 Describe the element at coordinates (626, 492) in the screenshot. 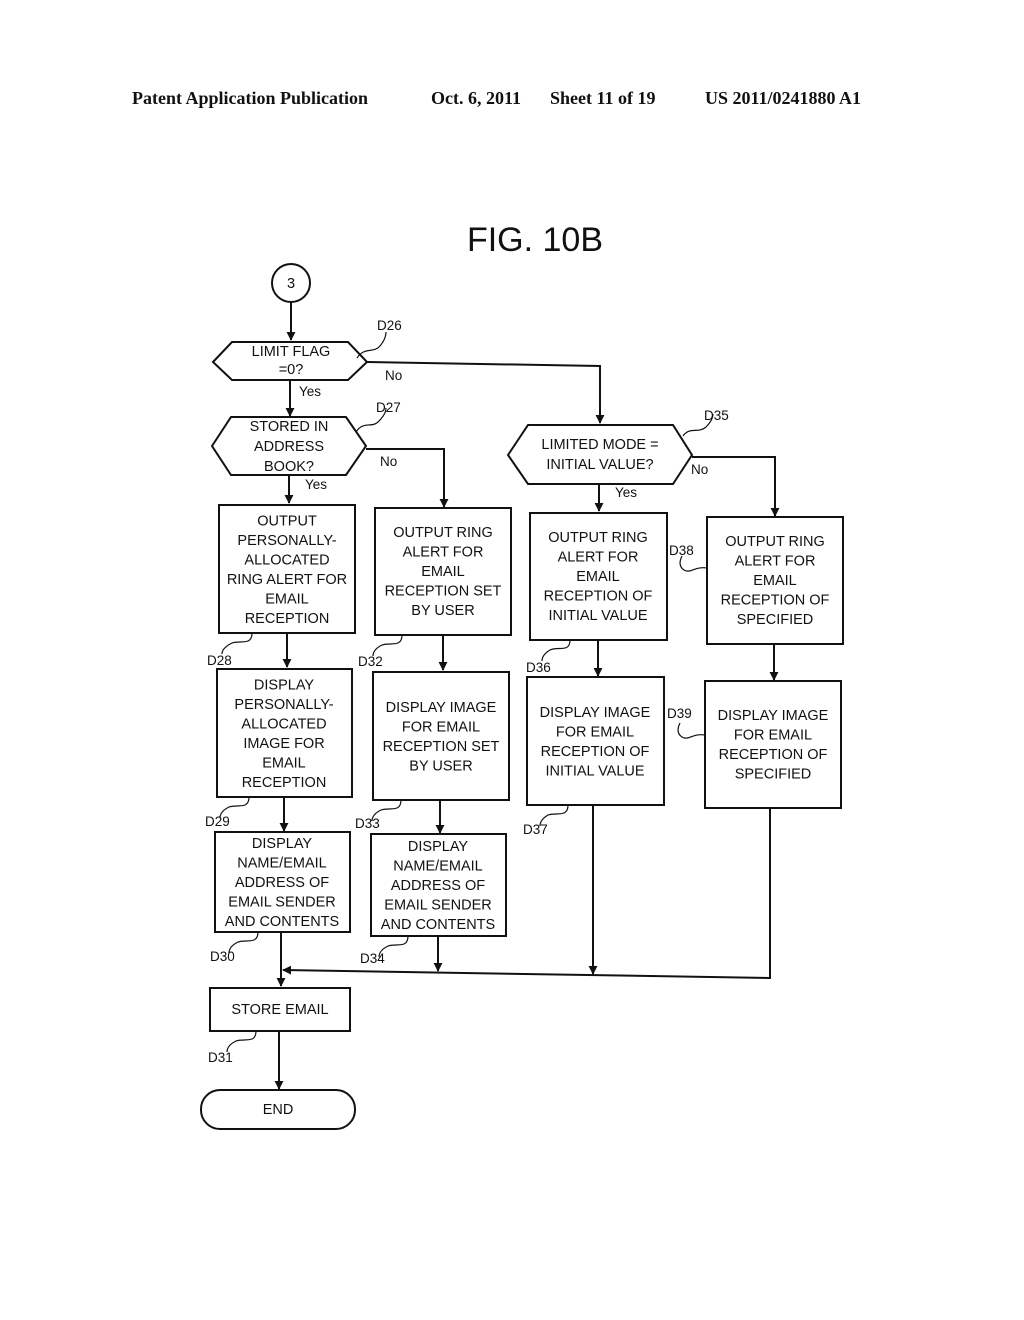

I see `label-d35-yes: Yes` at that location.